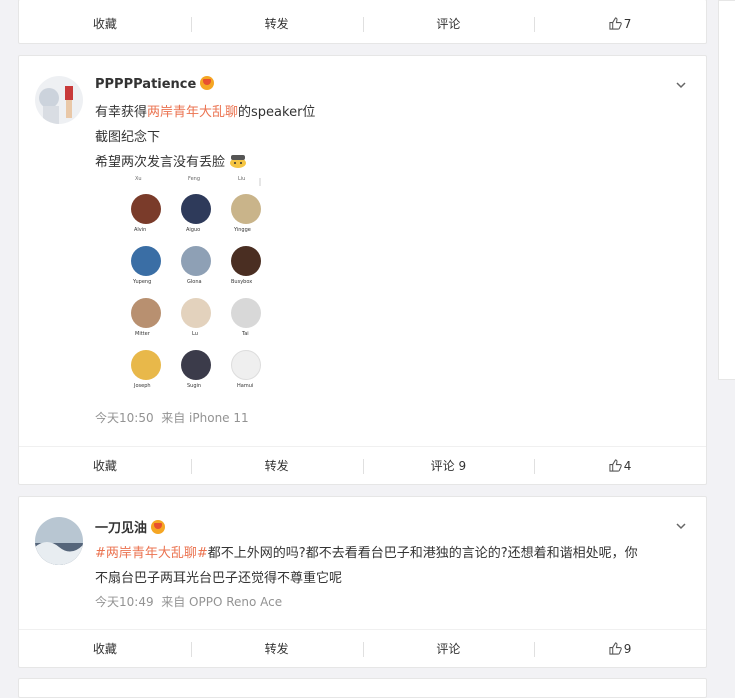 This screenshot has width=735, height=698. Describe the element at coordinates (121, 112) in the screenshot. I see `text-segment: 有幸获得` at that location.